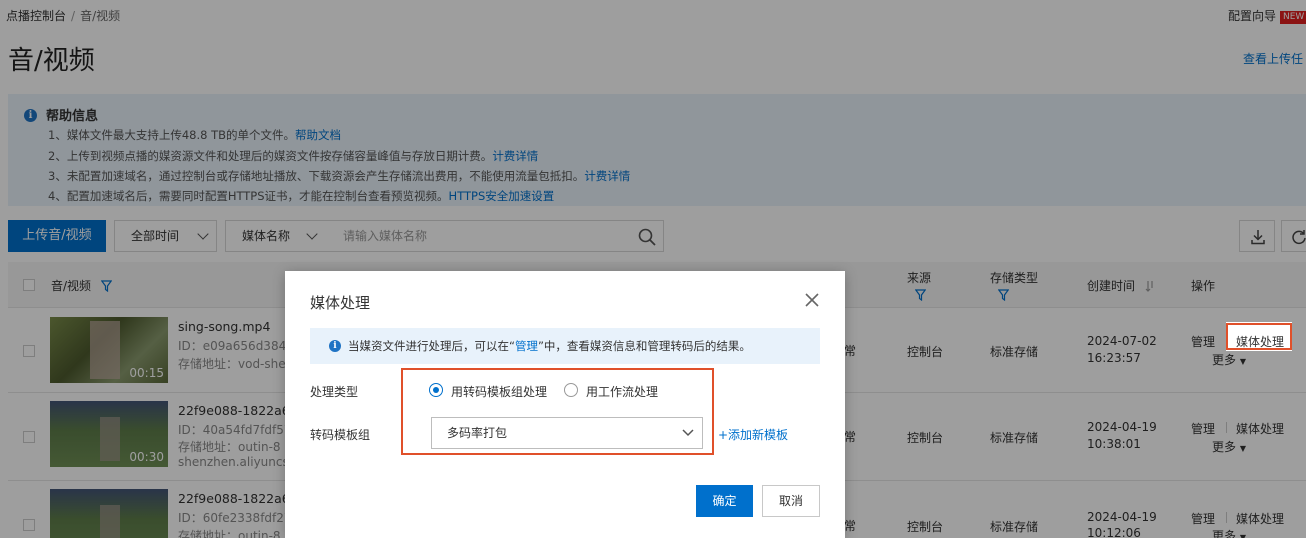 Image resolution: width=1306 pixels, height=538 pixels. Describe the element at coordinates (340, 303) in the screenshot. I see `dialog-title: 媒体处理` at that location.